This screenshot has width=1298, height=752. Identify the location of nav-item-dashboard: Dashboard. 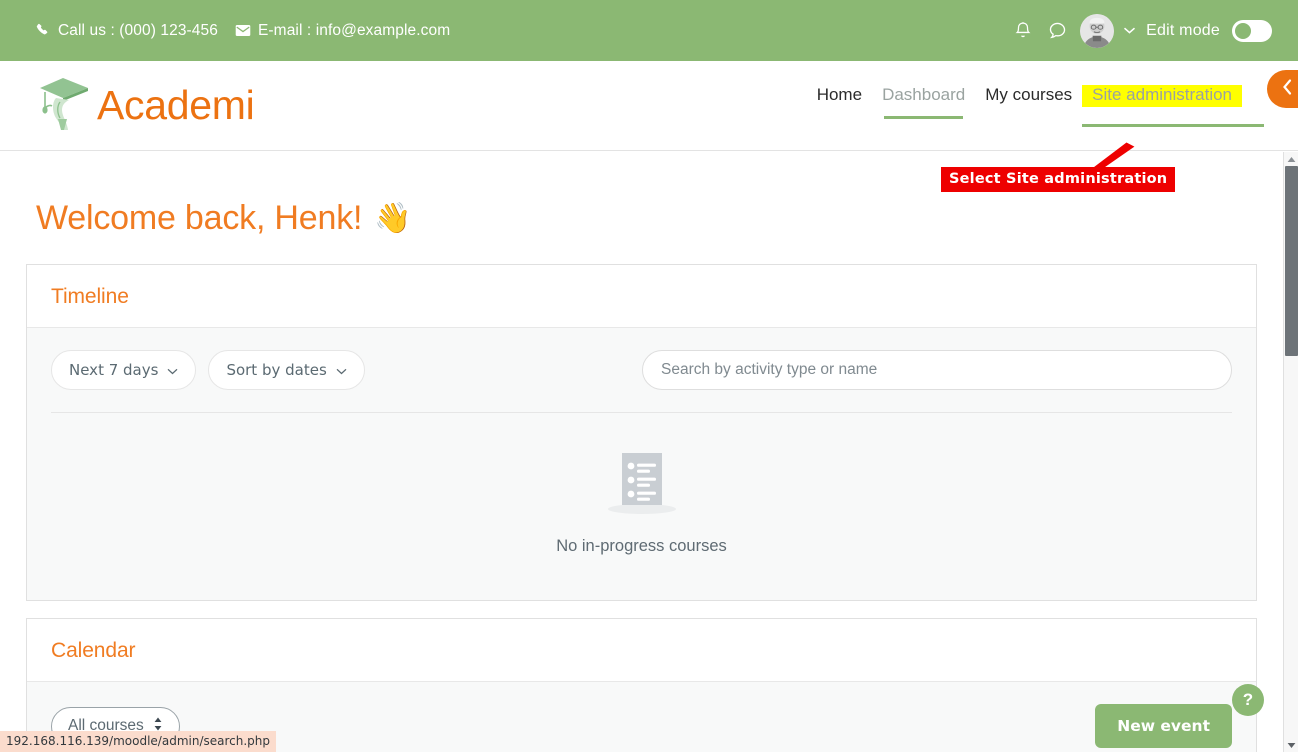
(923, 106).